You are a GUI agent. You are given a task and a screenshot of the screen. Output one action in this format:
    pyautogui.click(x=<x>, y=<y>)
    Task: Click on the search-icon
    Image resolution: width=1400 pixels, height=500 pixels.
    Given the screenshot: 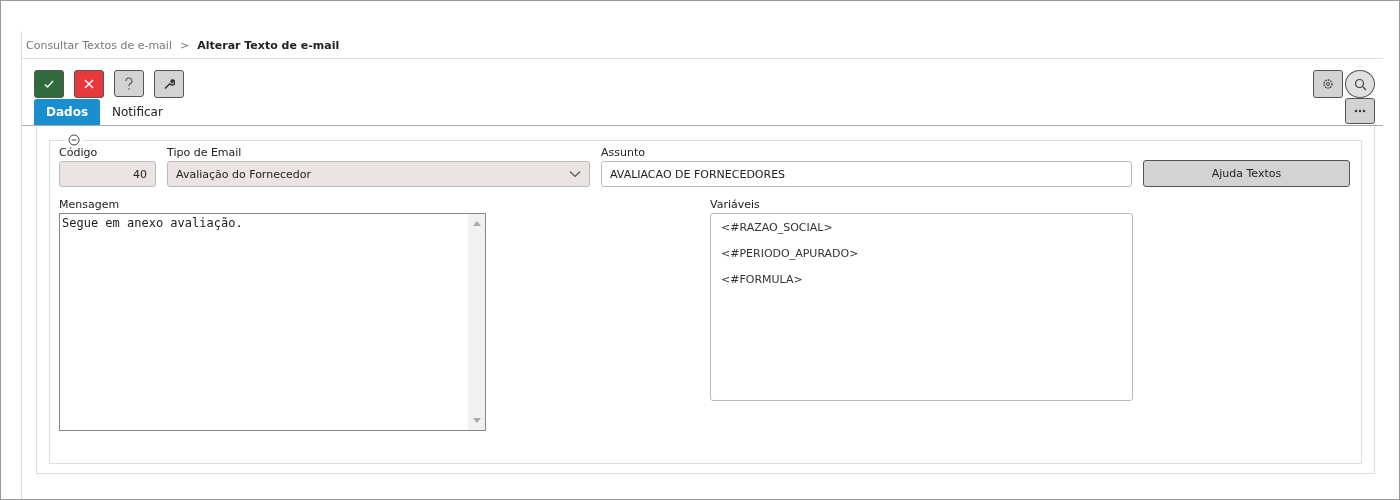 What is the action you would take?
    pyautogui.click(x=1360, y=84)
    